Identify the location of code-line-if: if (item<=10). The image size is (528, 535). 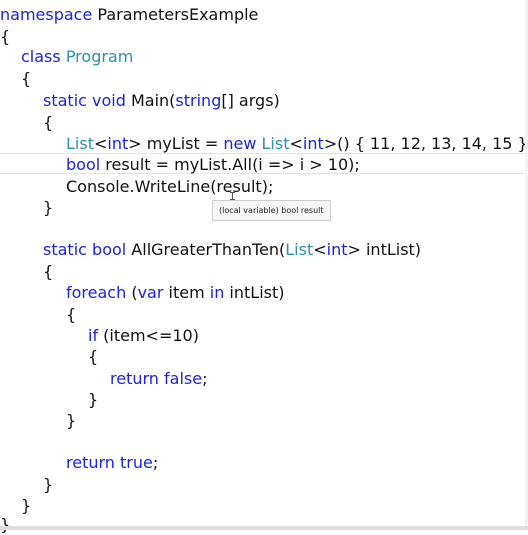
(143, 335).